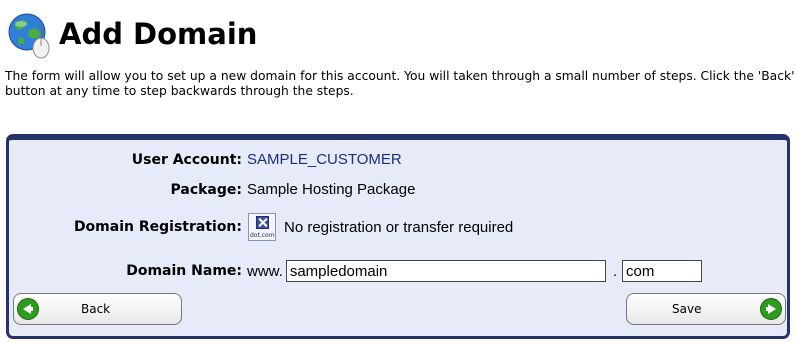 This screenshot has width=796, height=343. Describe the element at coordinates (445, 271) in the screenshot. I see `domain-name-input` at that location.